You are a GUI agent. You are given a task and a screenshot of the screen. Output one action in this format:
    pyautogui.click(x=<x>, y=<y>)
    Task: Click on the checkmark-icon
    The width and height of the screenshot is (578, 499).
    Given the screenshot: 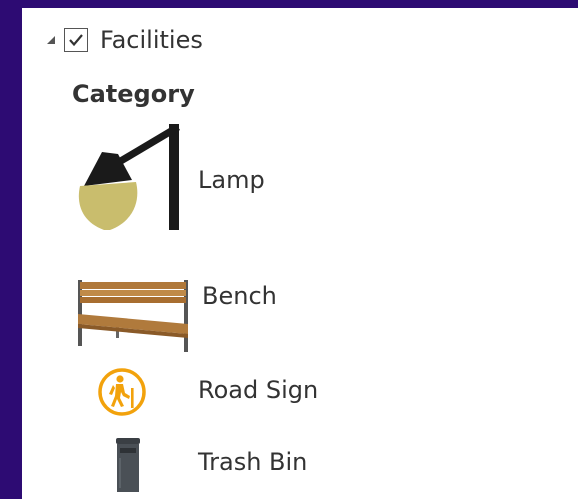 What is the action you would take?
    pyautogui.click(x=76, y=40)
    